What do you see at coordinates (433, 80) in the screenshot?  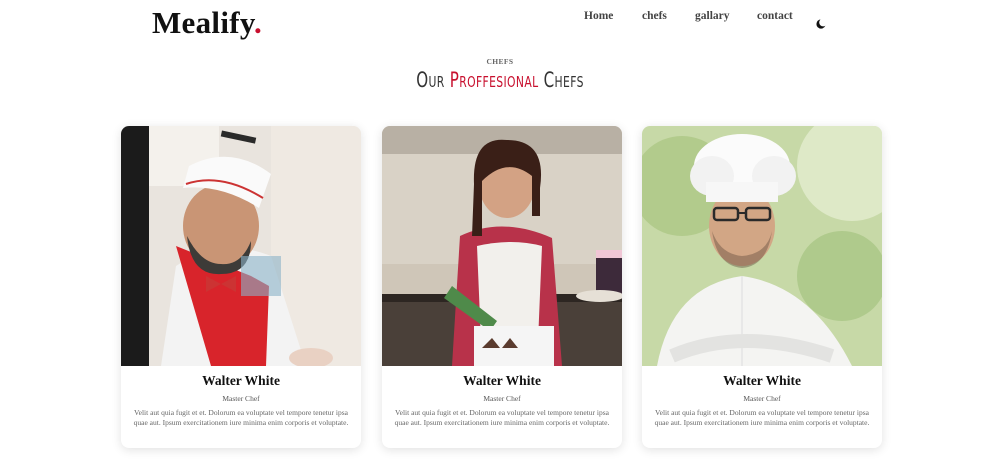 I see `title-prefix: Our` at bounding box center [433, 80].